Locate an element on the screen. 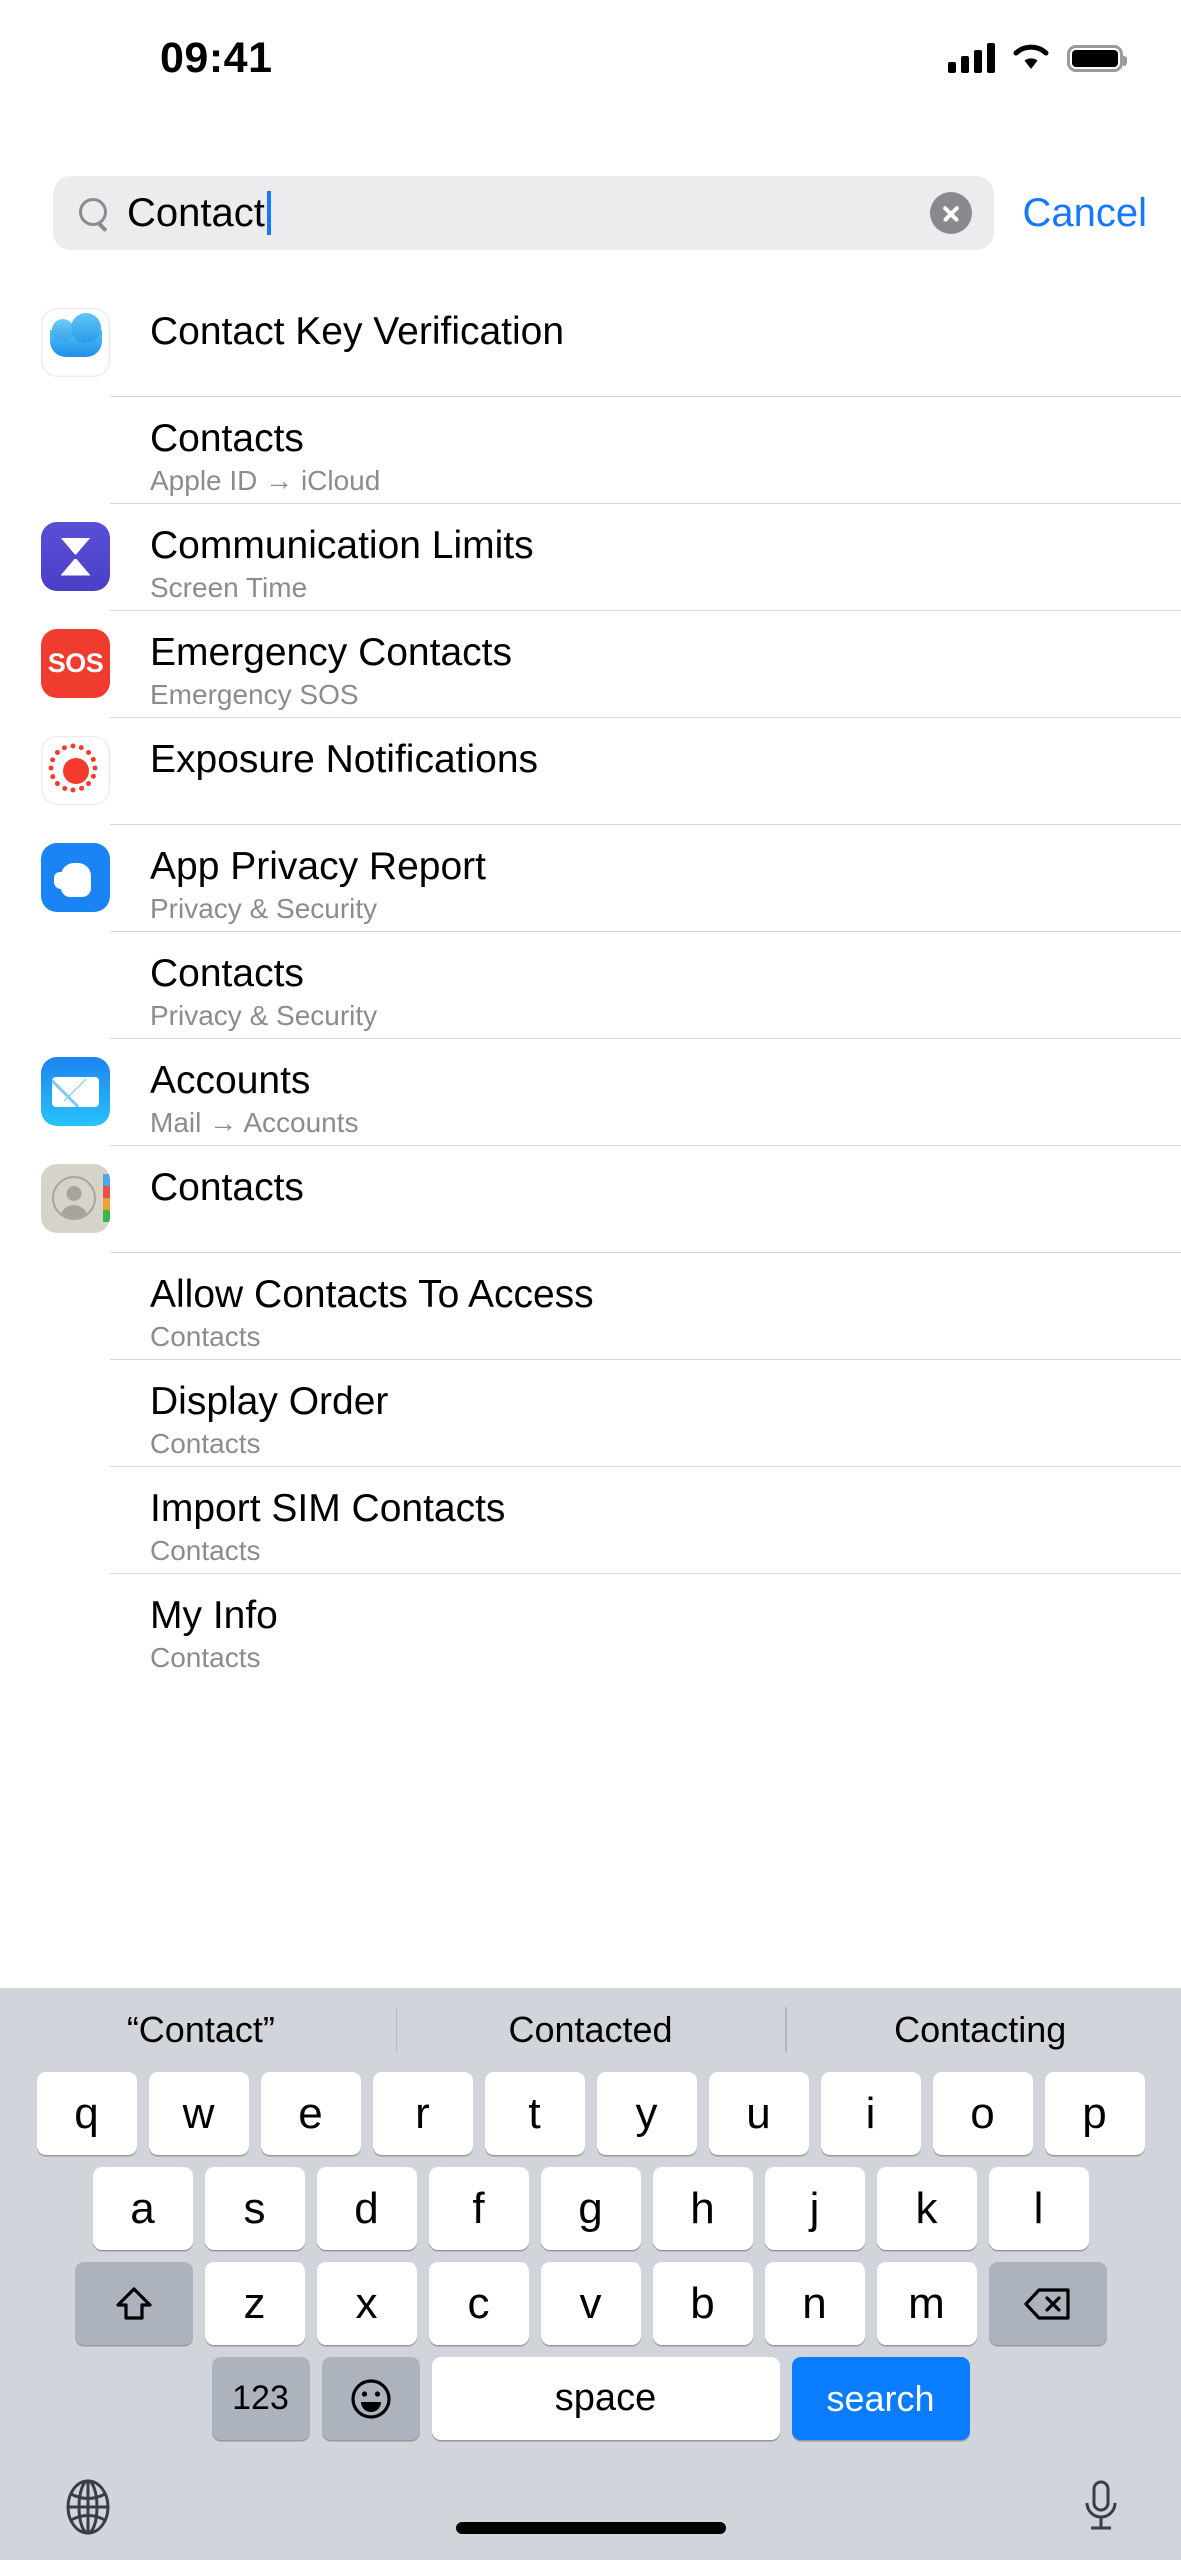  numbers-key: 123 is located at coordinates (260, 2398).